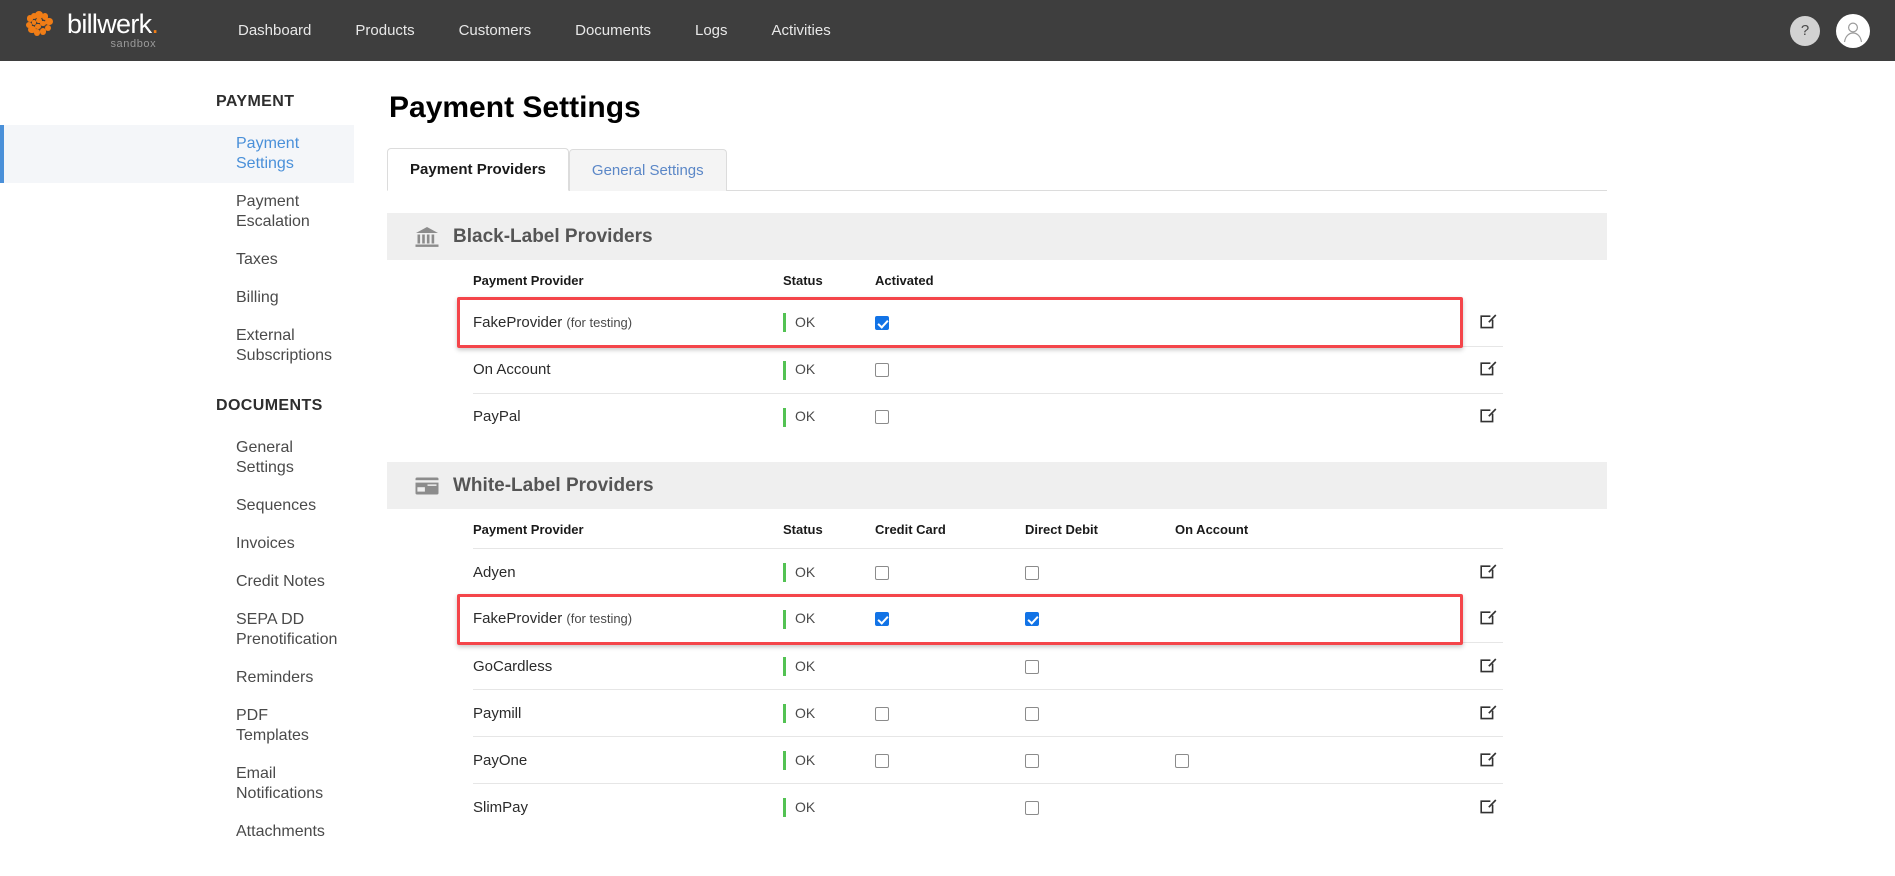  What do you see at coordinates (904, 280) in the screenshot?
I see `column-header: Activated` at bounding box center [904, 280].